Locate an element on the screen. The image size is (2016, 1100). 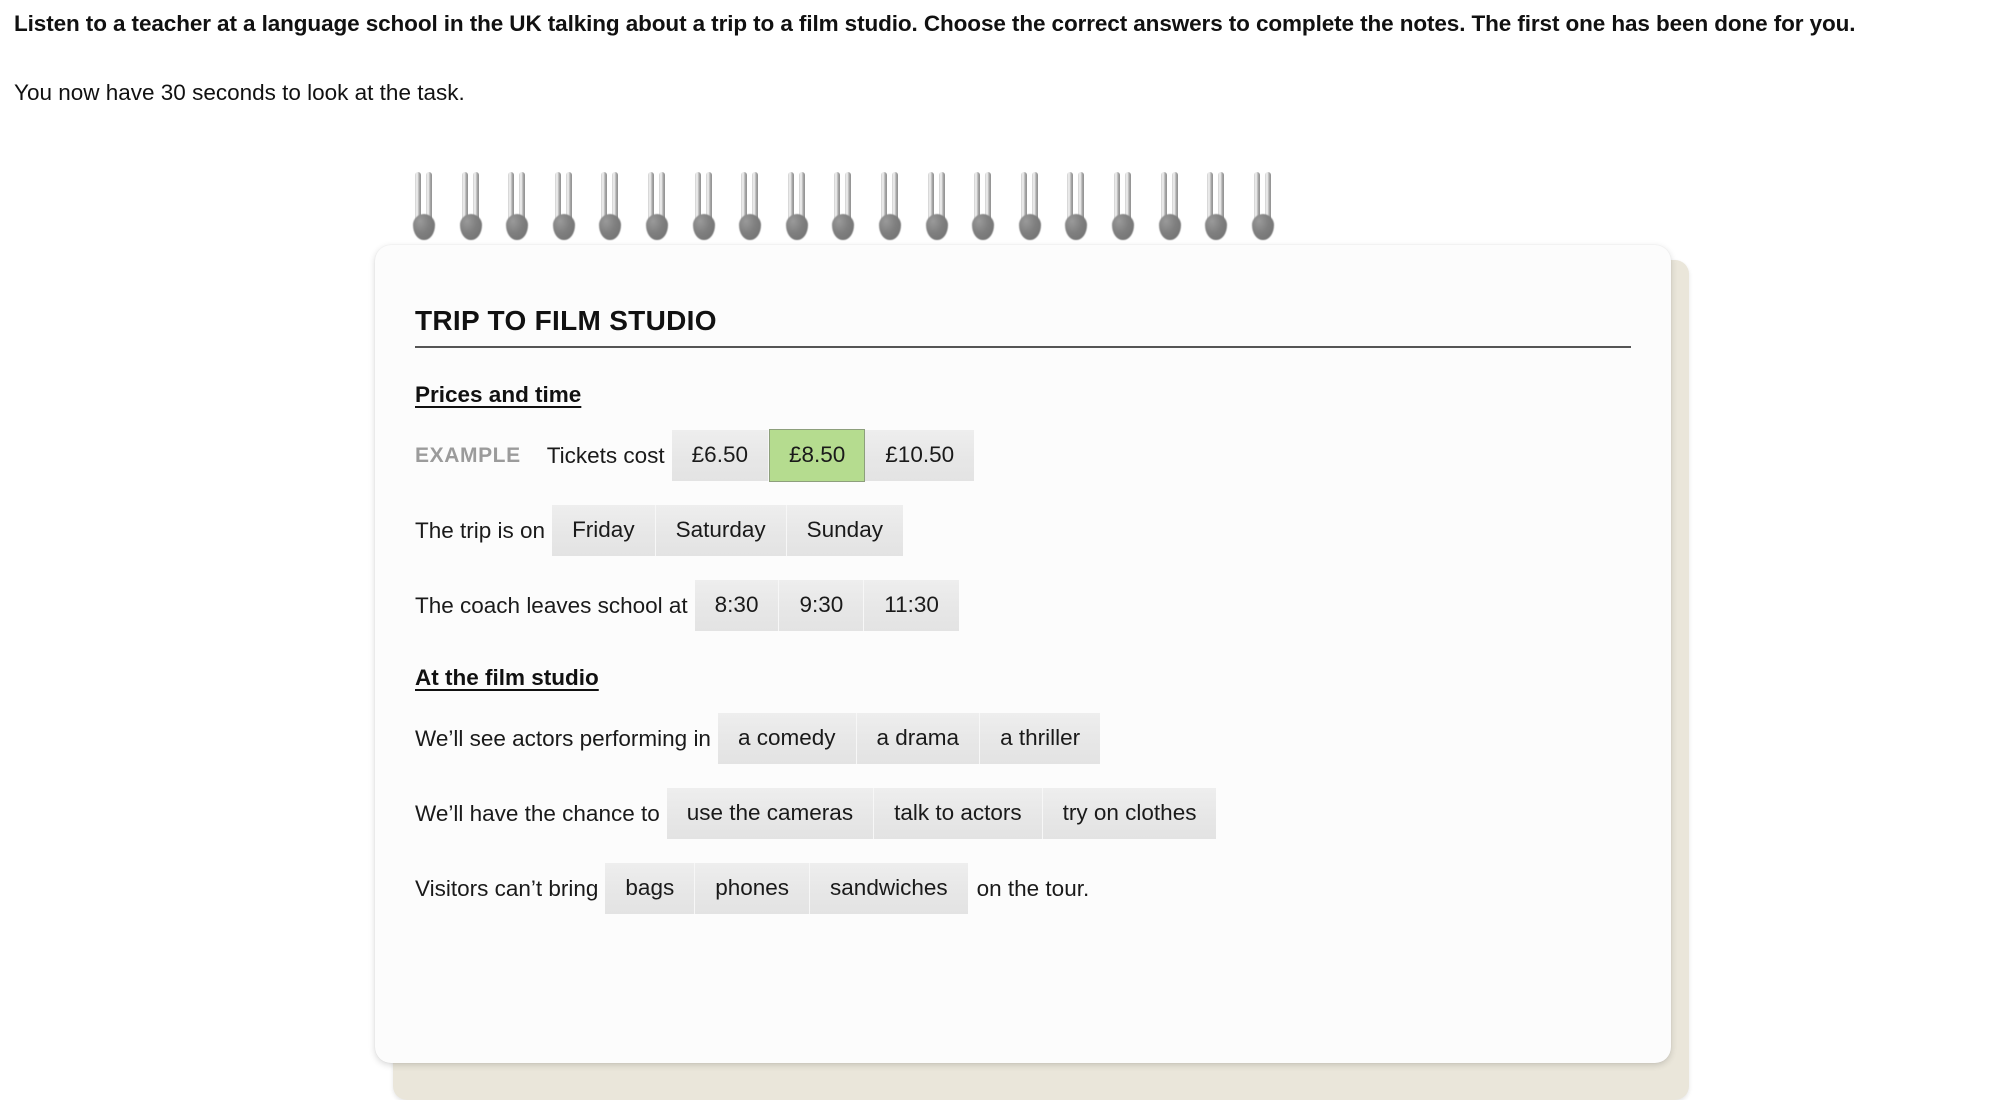
question-lead-text: Tickets cost is located at coordinates (605, 455).